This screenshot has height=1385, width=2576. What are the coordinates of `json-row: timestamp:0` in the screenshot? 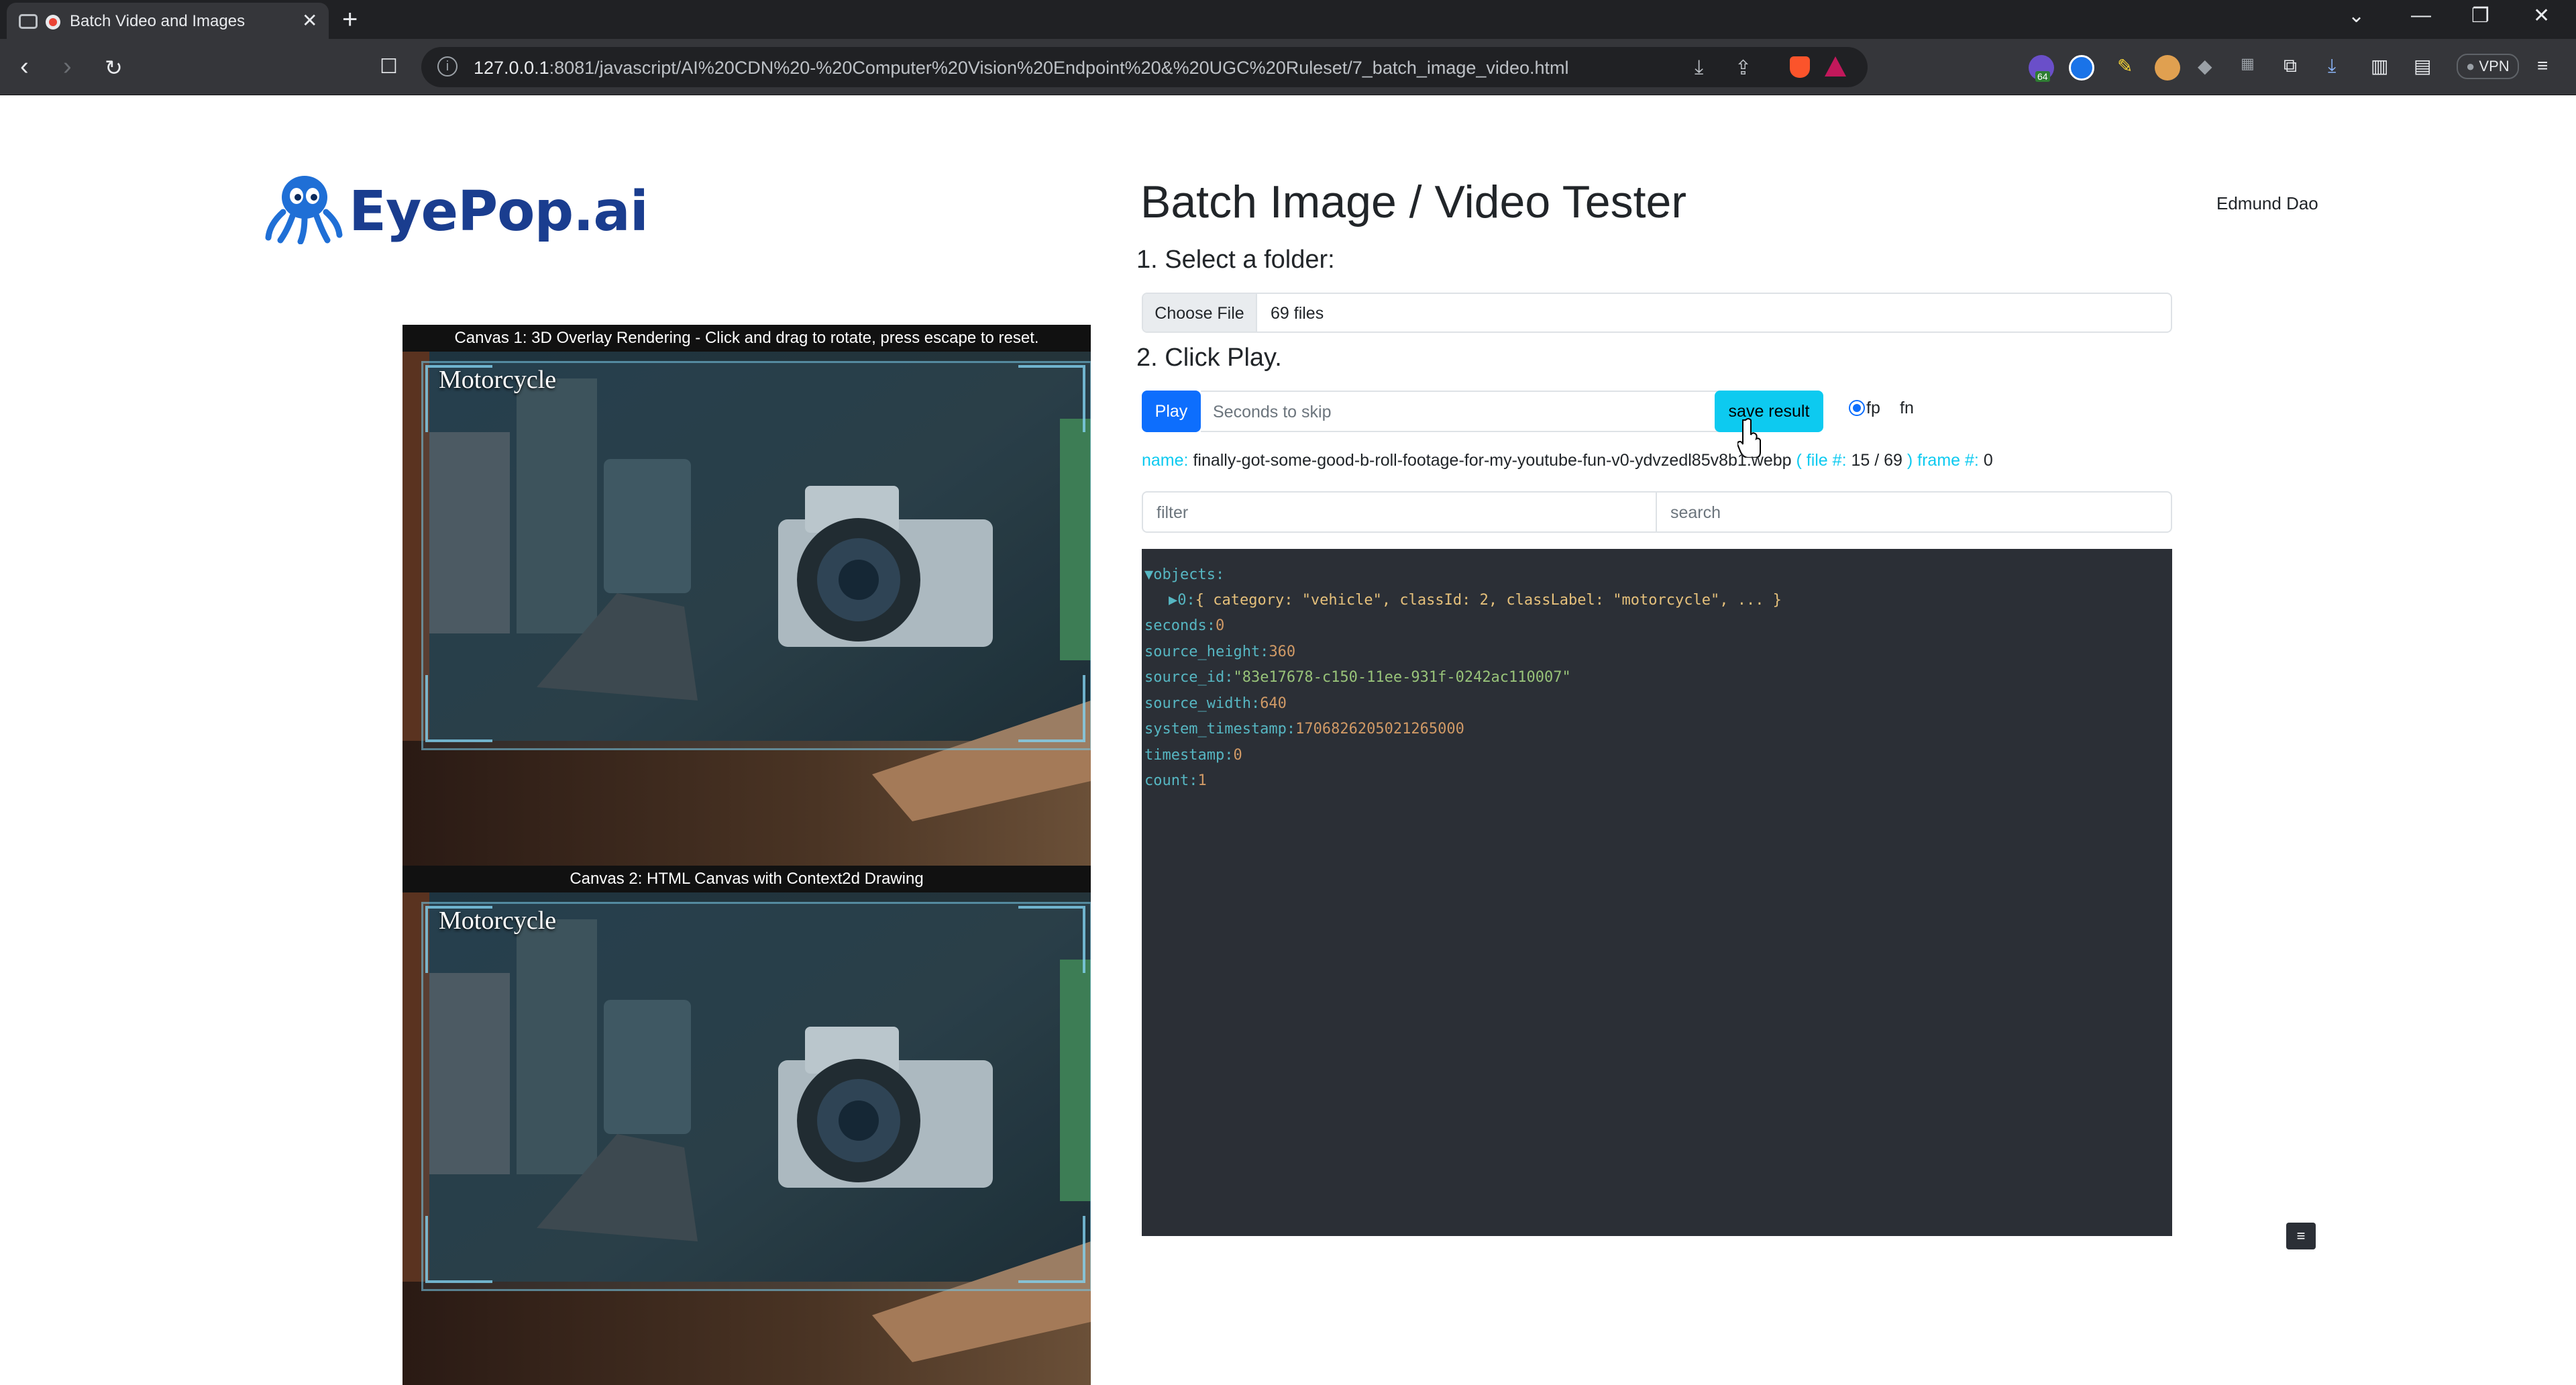 It's located at (1193, 755).